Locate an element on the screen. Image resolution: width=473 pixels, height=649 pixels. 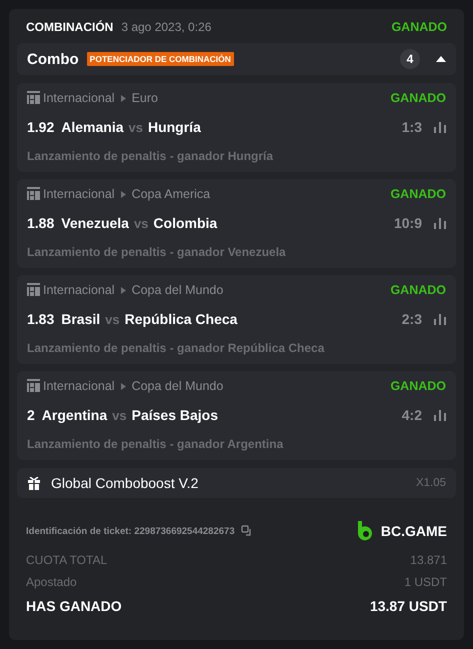
total-label: CUOTA TOTAL is located at coordinates (67, 560).